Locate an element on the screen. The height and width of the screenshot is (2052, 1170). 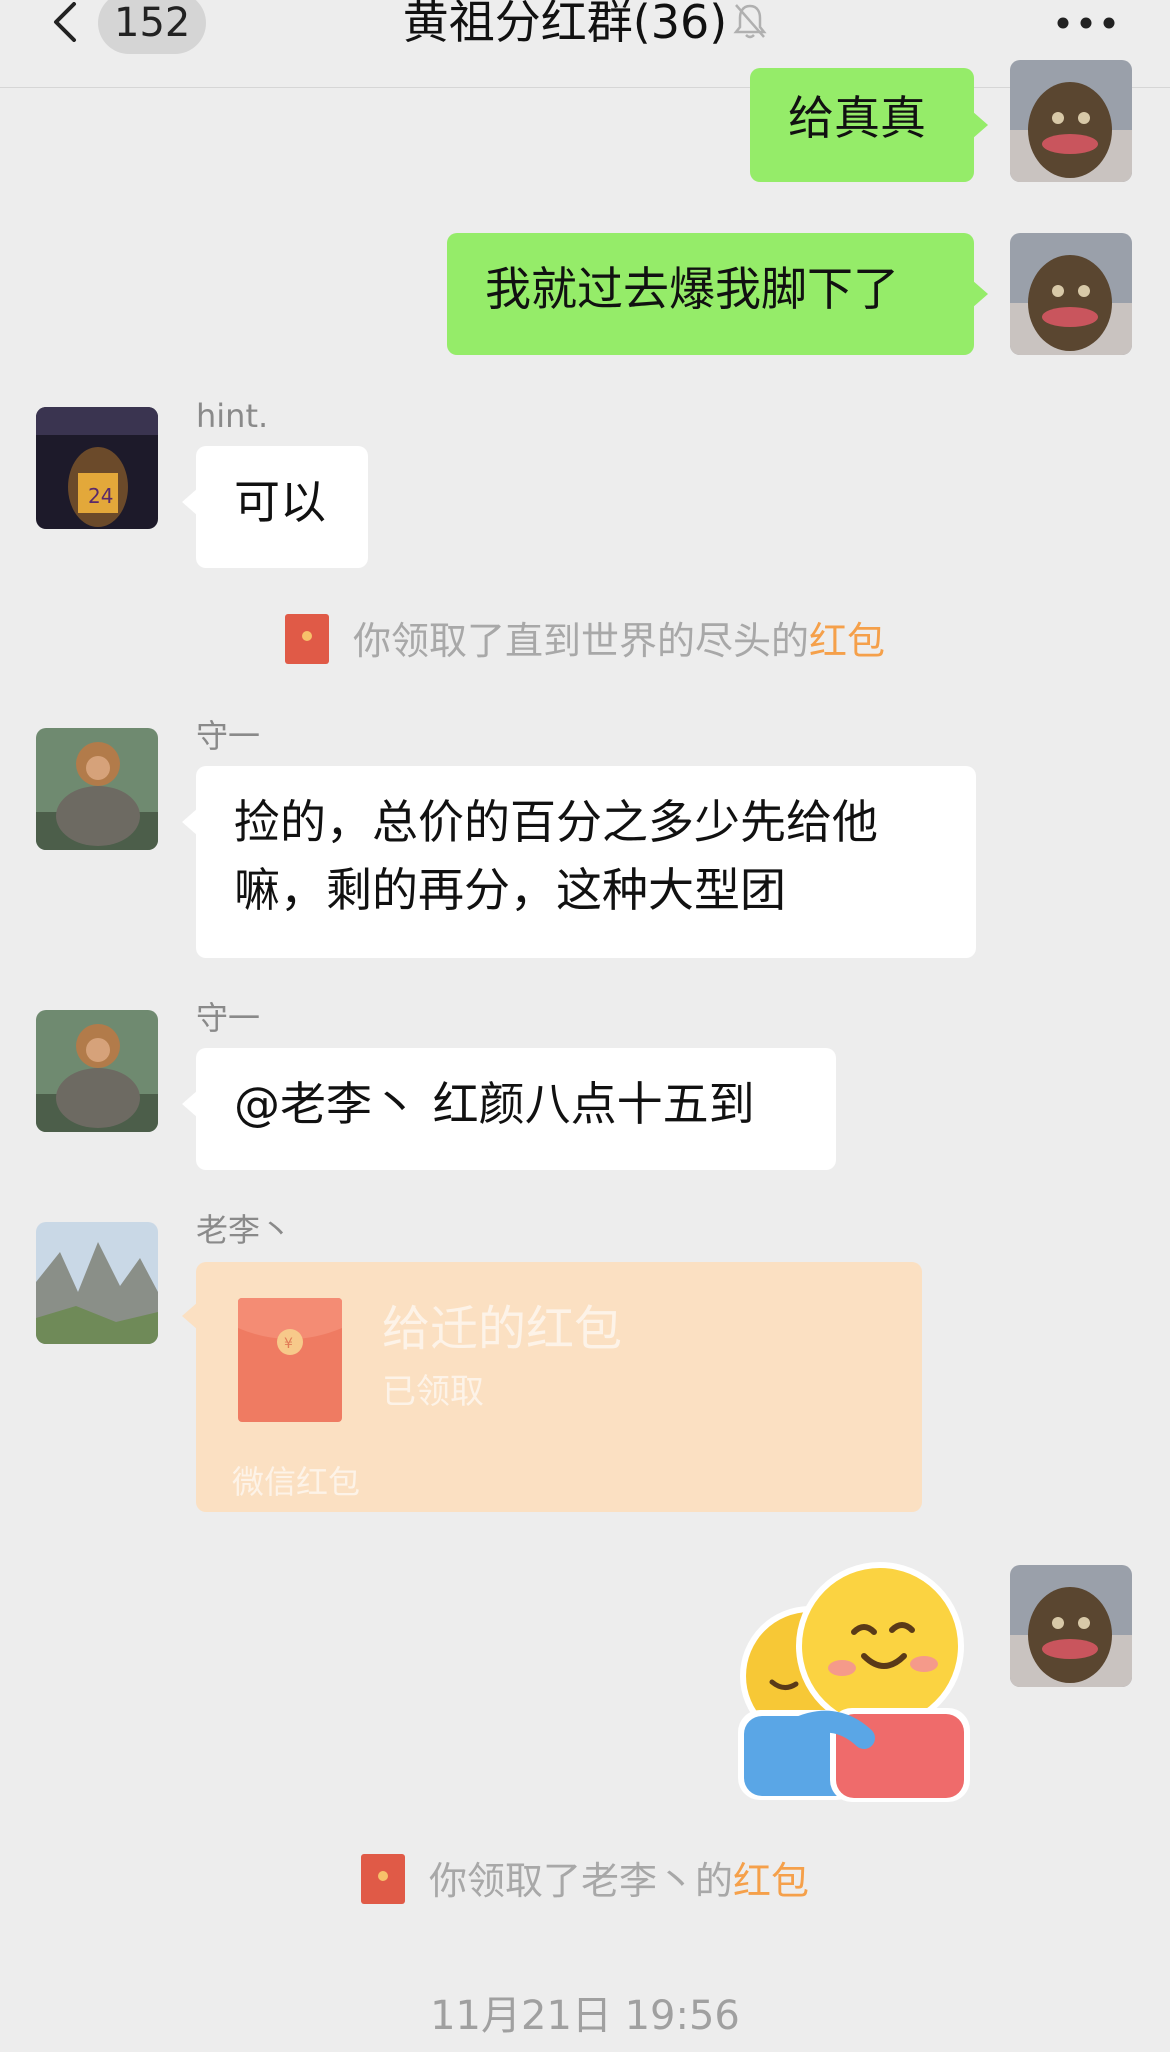
red-envelope-icon: ¥ is located at coordinates (290, 1360).